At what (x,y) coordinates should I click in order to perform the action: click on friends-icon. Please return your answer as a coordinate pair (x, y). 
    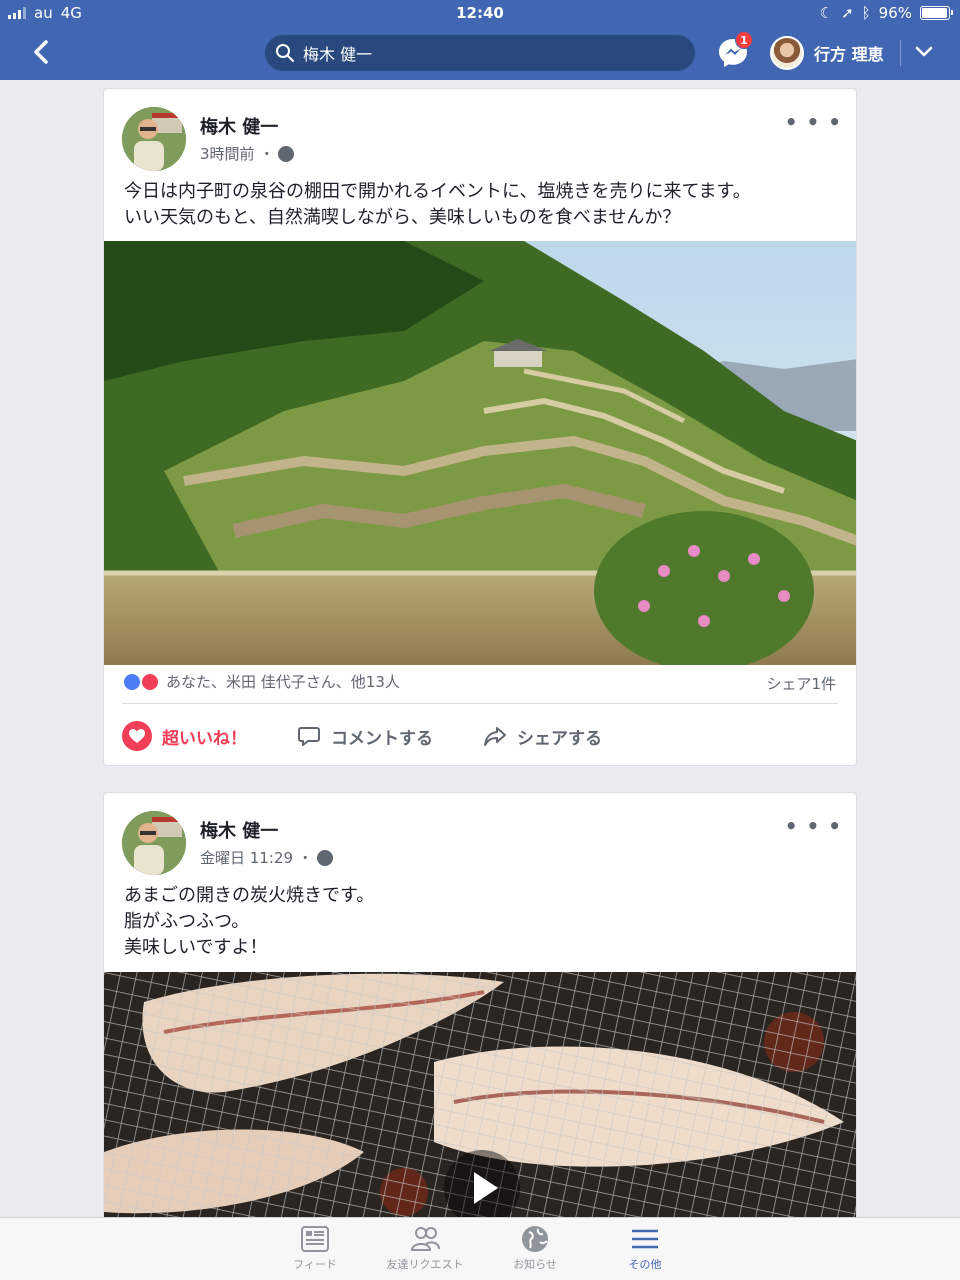
    Looking at the image, I should click on (425, 1239).